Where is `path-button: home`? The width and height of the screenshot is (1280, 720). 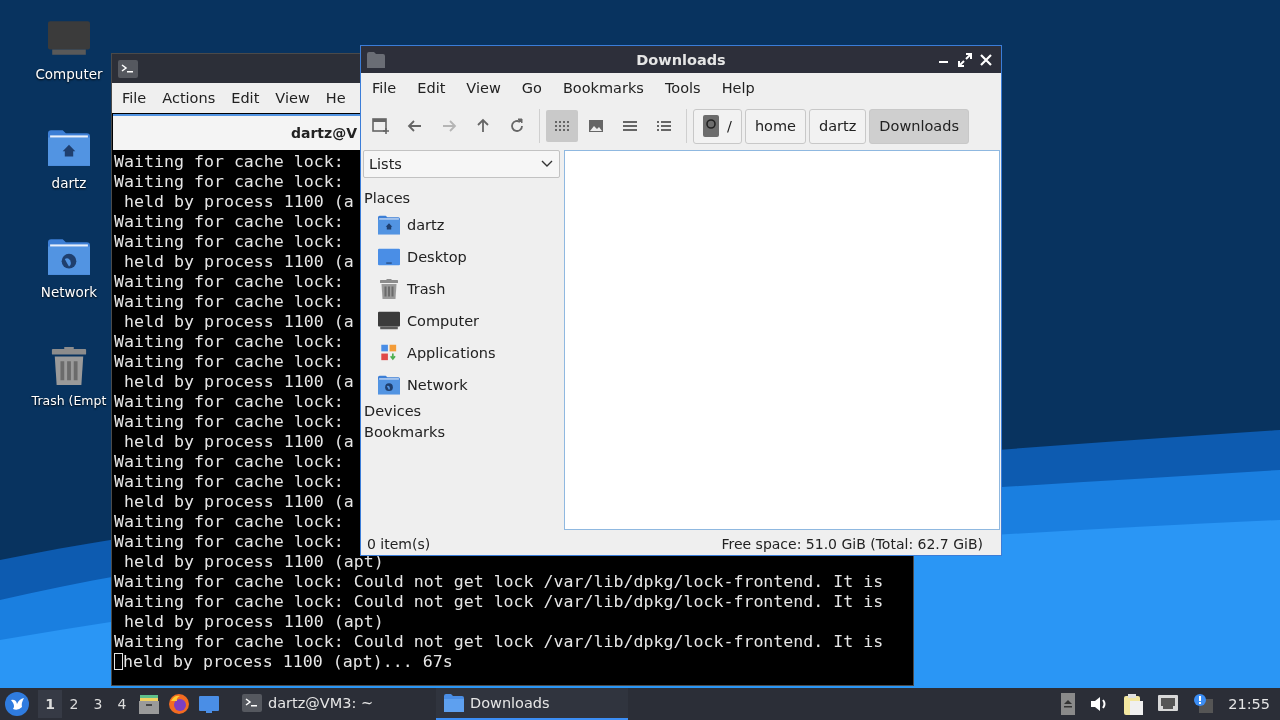
path-button: home is located at coordinates (775, 126).